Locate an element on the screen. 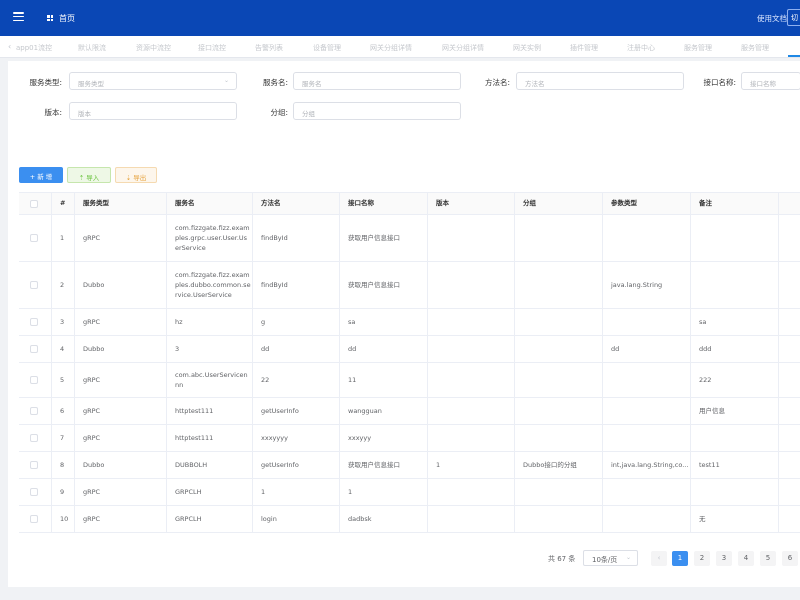 The height and width of the screenshot is (600, 800). cell-group-text: Dubbo接口的分组 is located at coordinates (550, 464).